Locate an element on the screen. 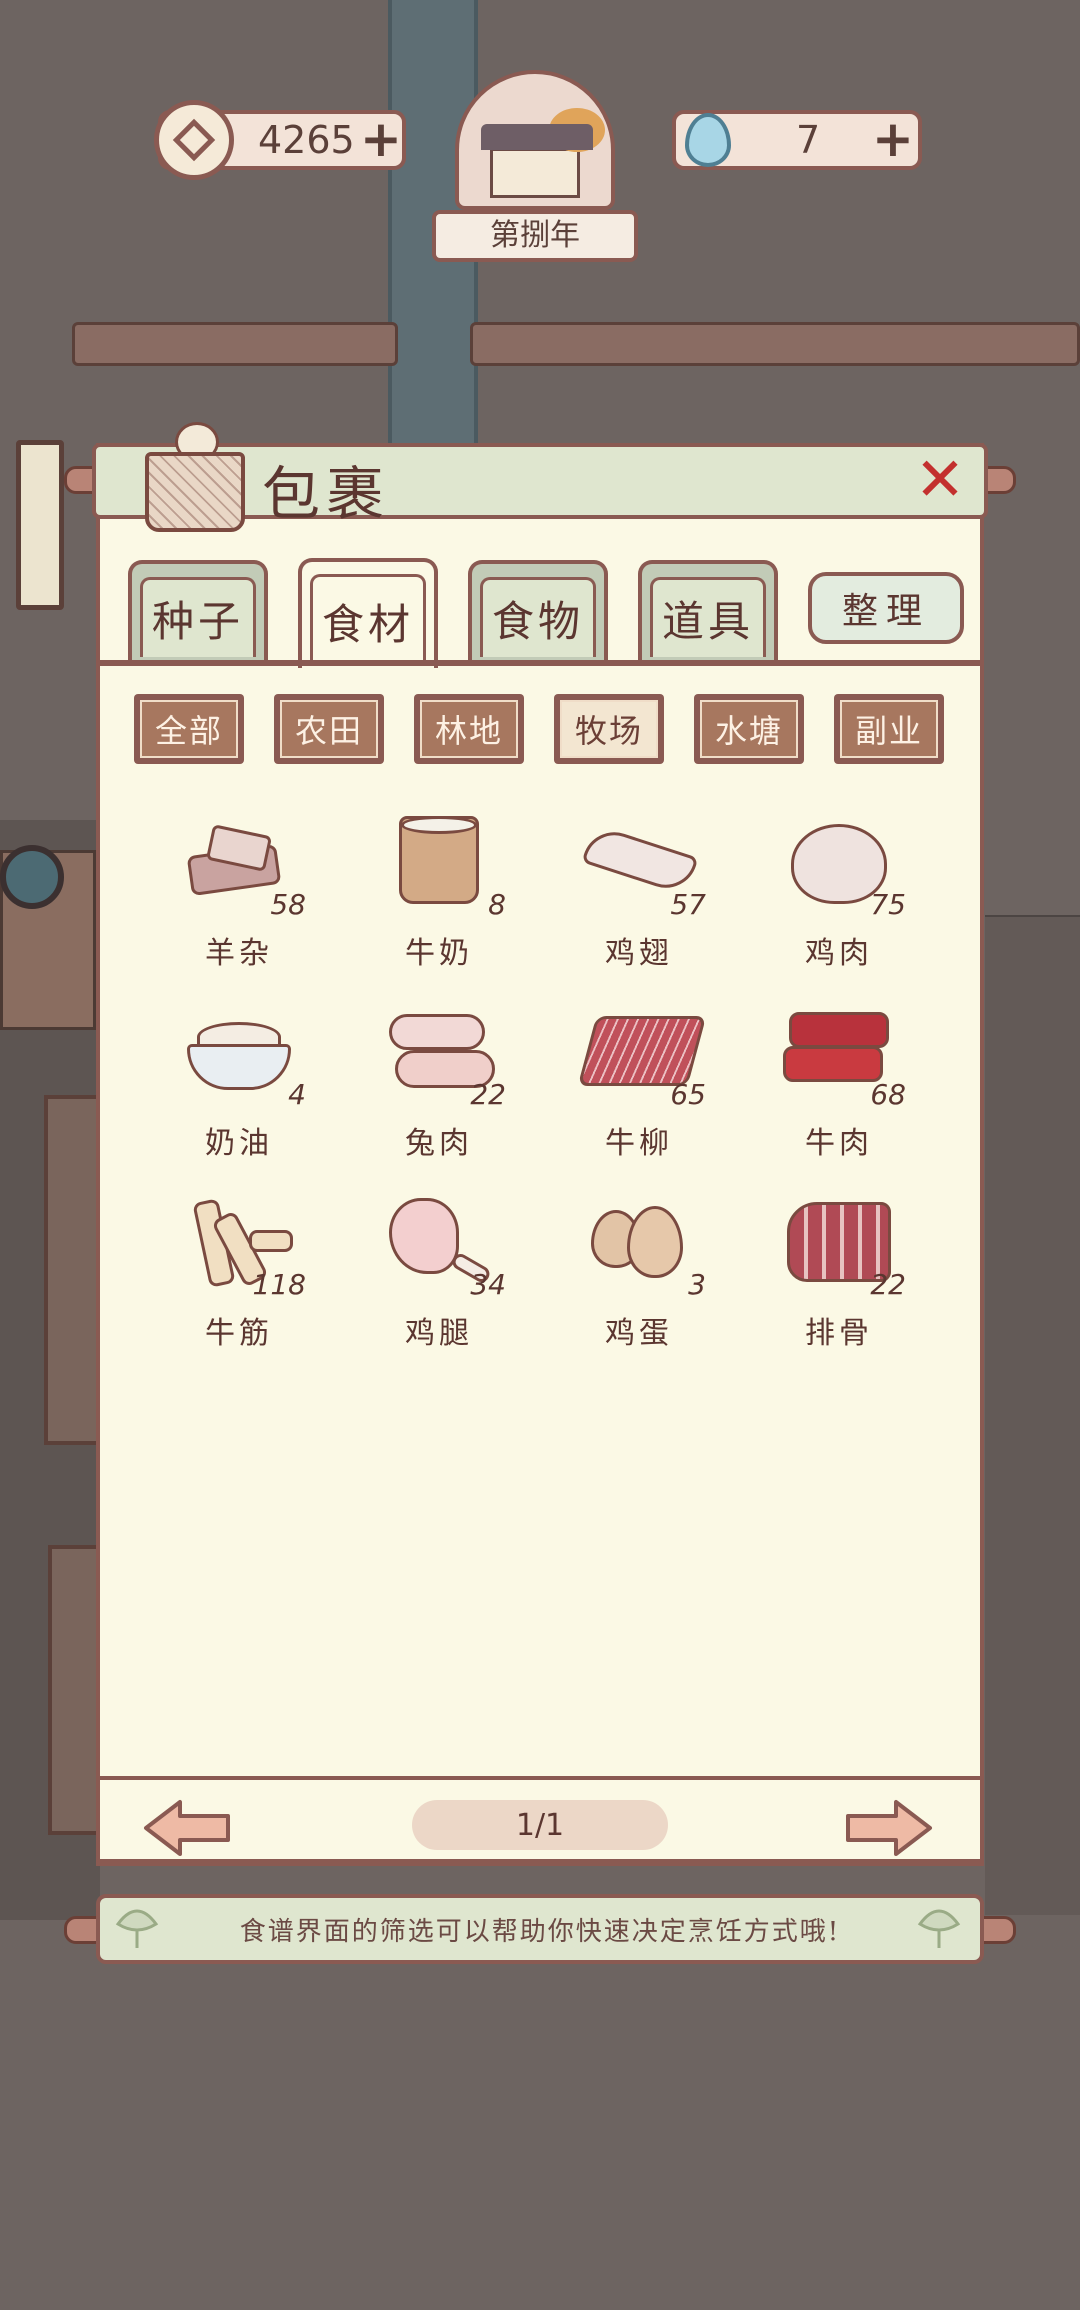  filter-pond: 水塘 is located at coordinates (749, 729).